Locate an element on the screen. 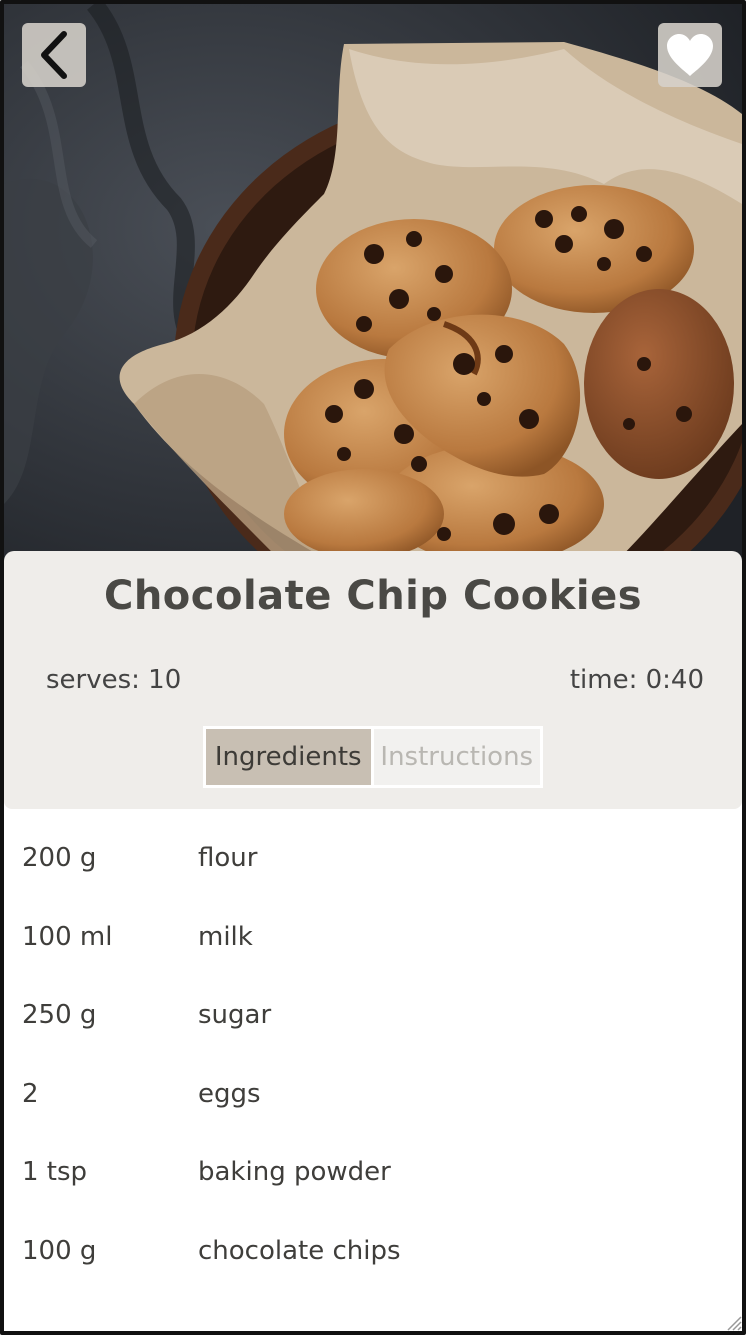 The image size is (746, 1335). list-item: 1 tsp baking powder is located at coordinates (373, 1172).